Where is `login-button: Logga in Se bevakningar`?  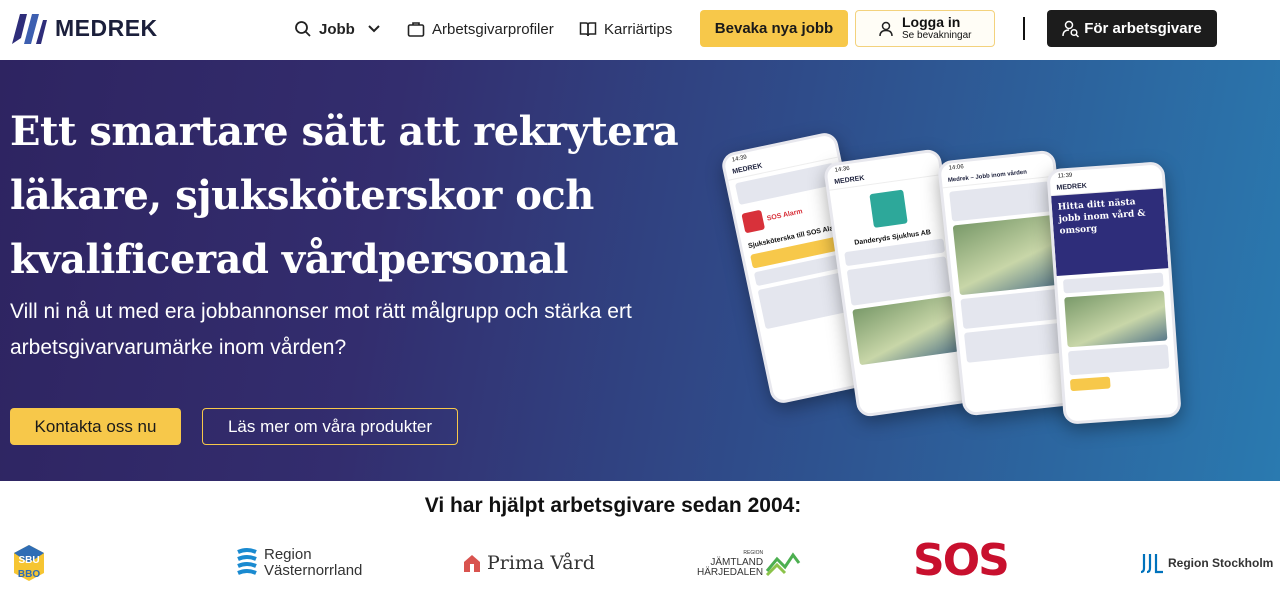 login-button: Logga in Se bevakningar is located at coordinates (925, 28).